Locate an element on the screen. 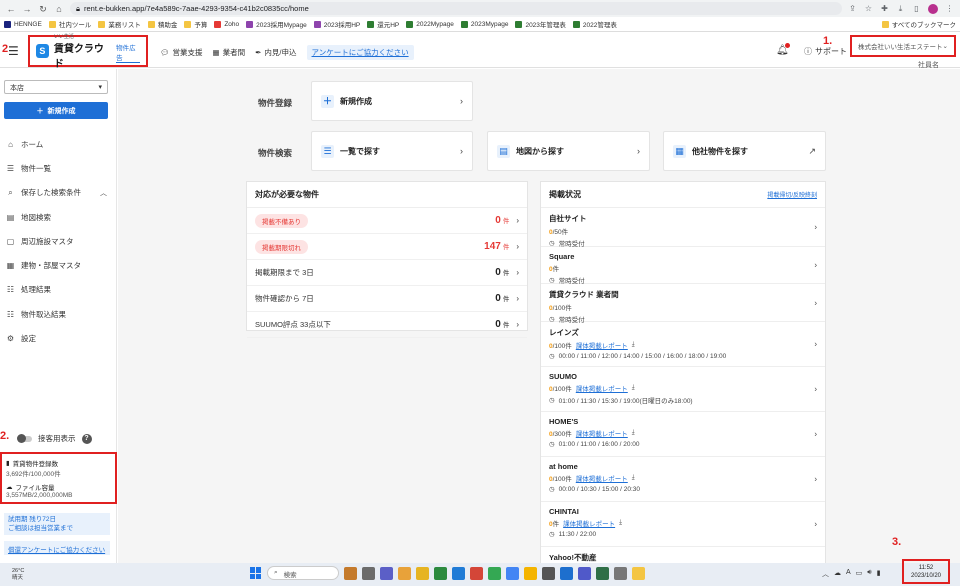 The width and height of the screenshot is (960, 586). listing-row: Square 0件 ◷ 常時受付 › is located at coordinates (683, 266).